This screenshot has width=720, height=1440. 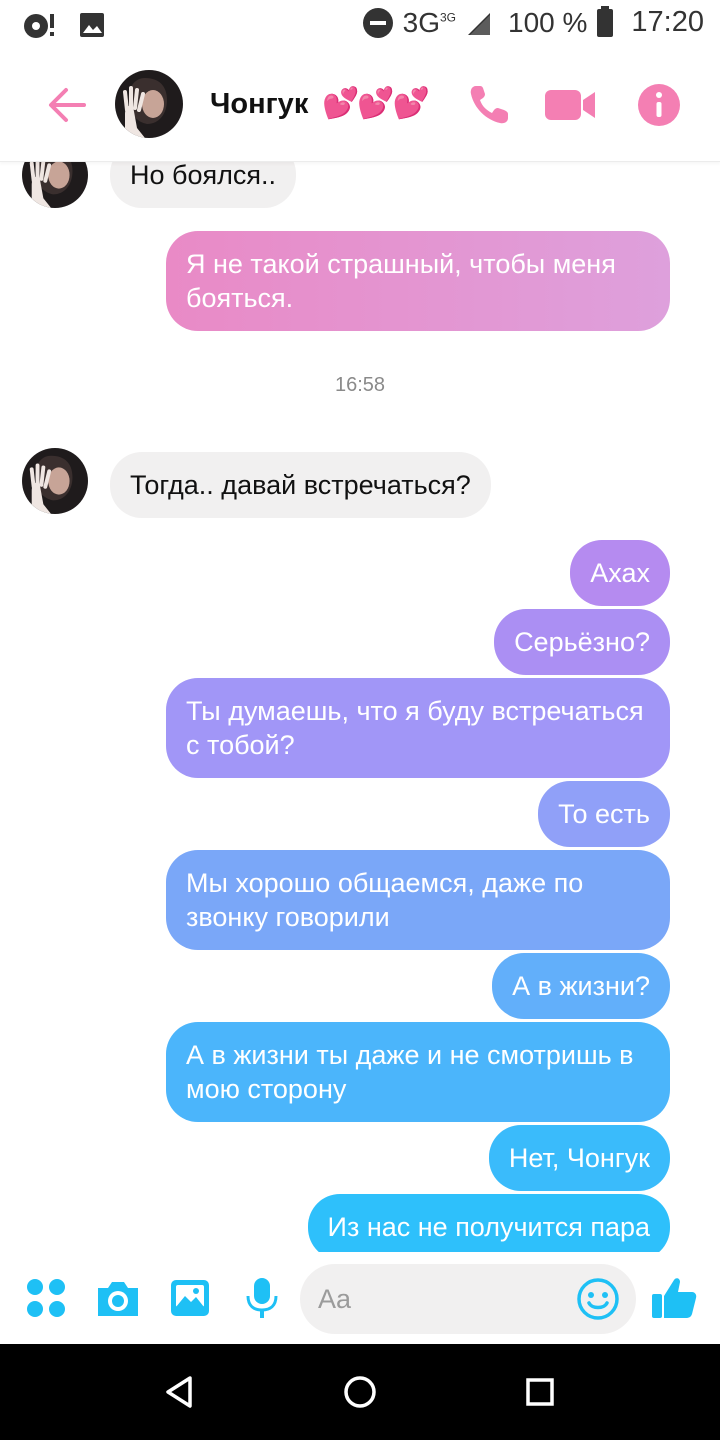 What do you see at coordinates (620, 573) in the screenshot?
I see `outgoing-message: Ахах` at bounding box center [620, 573].